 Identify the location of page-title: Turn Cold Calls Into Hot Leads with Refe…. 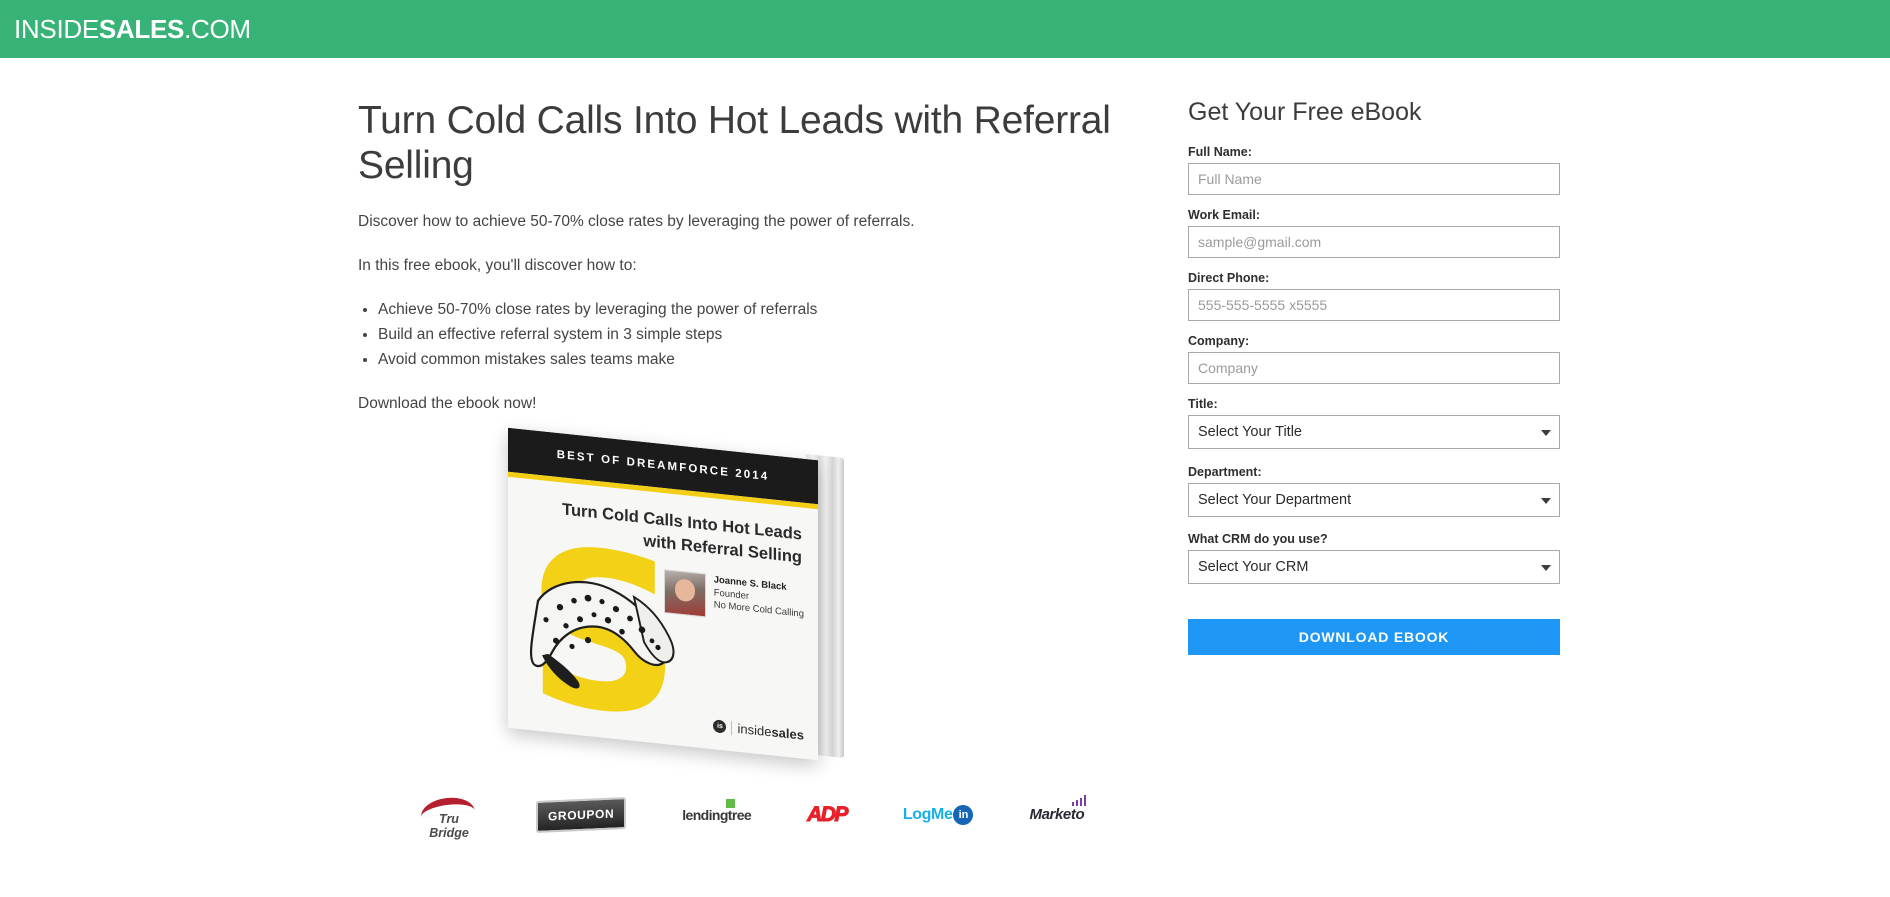
(734, 143).